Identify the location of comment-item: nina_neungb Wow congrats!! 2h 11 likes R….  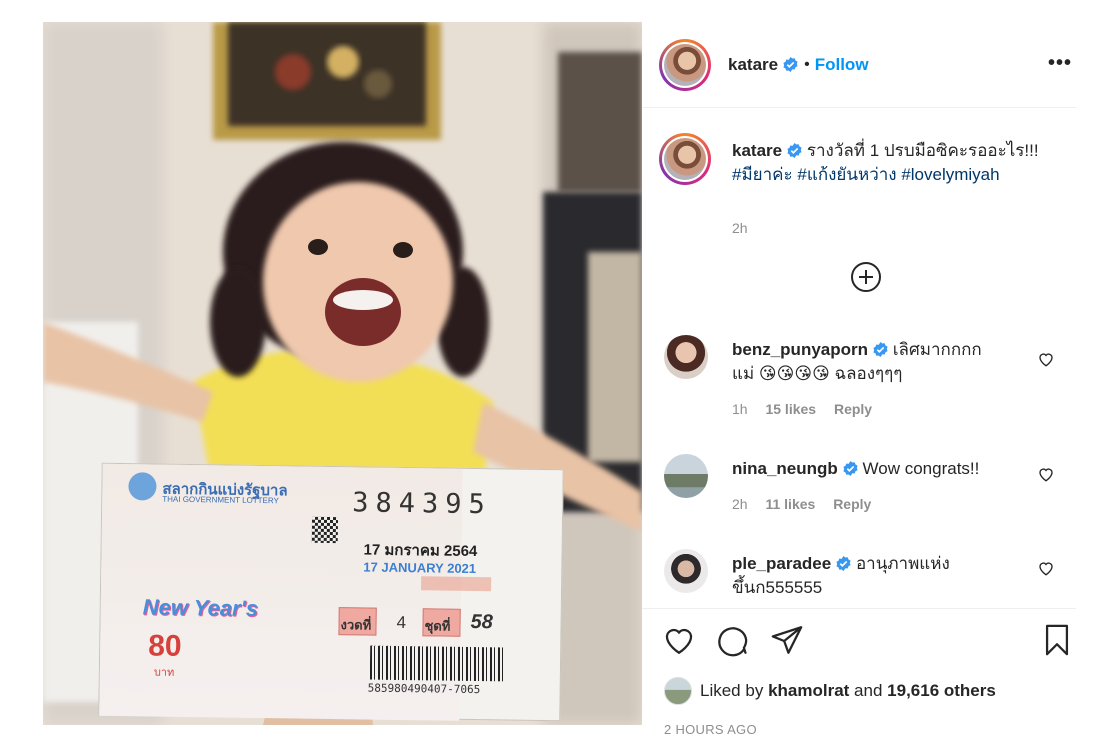
(869, 489).